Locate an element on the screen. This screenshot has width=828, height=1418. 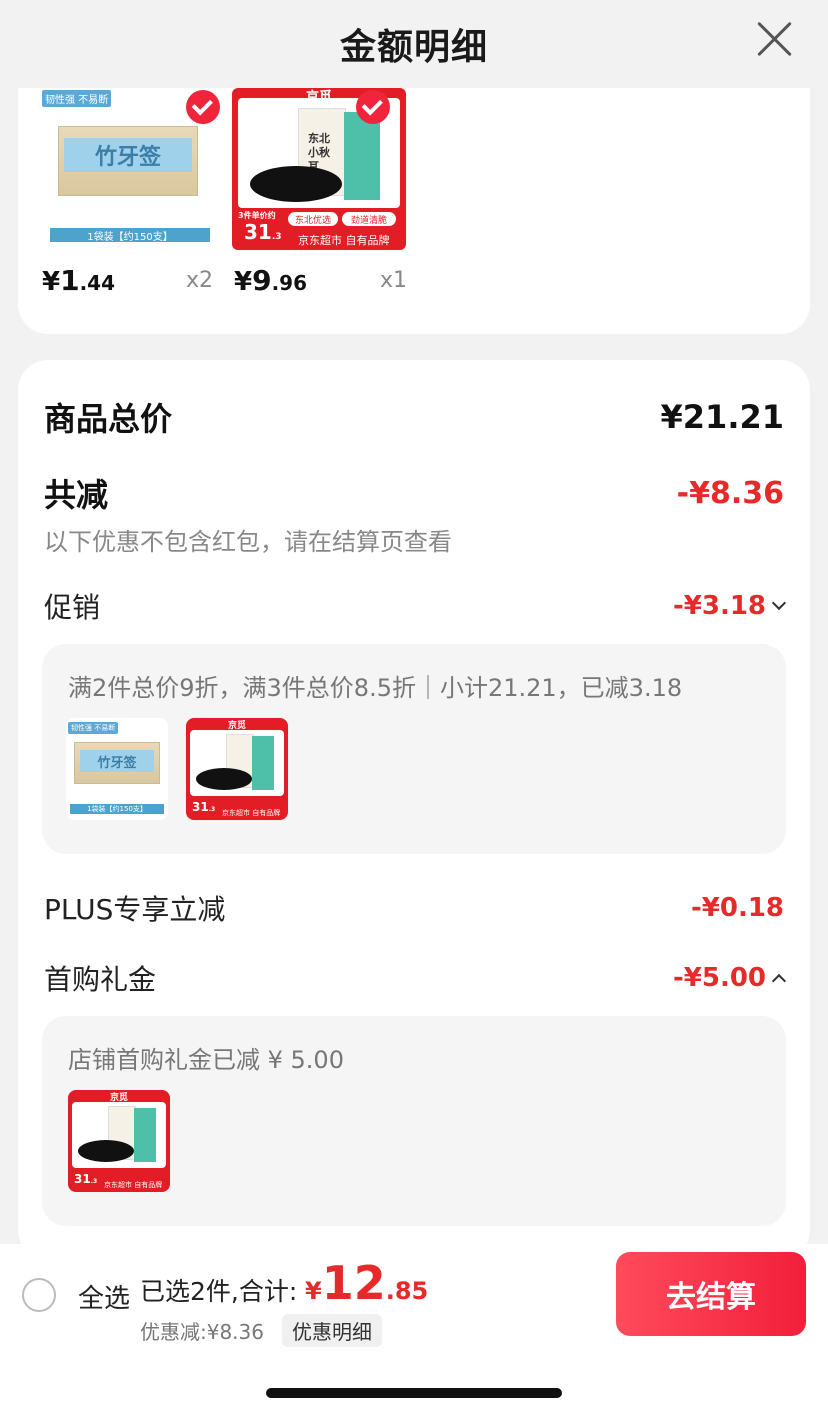
promo-value: -¥3.18 is located at coordinates (730, 606).